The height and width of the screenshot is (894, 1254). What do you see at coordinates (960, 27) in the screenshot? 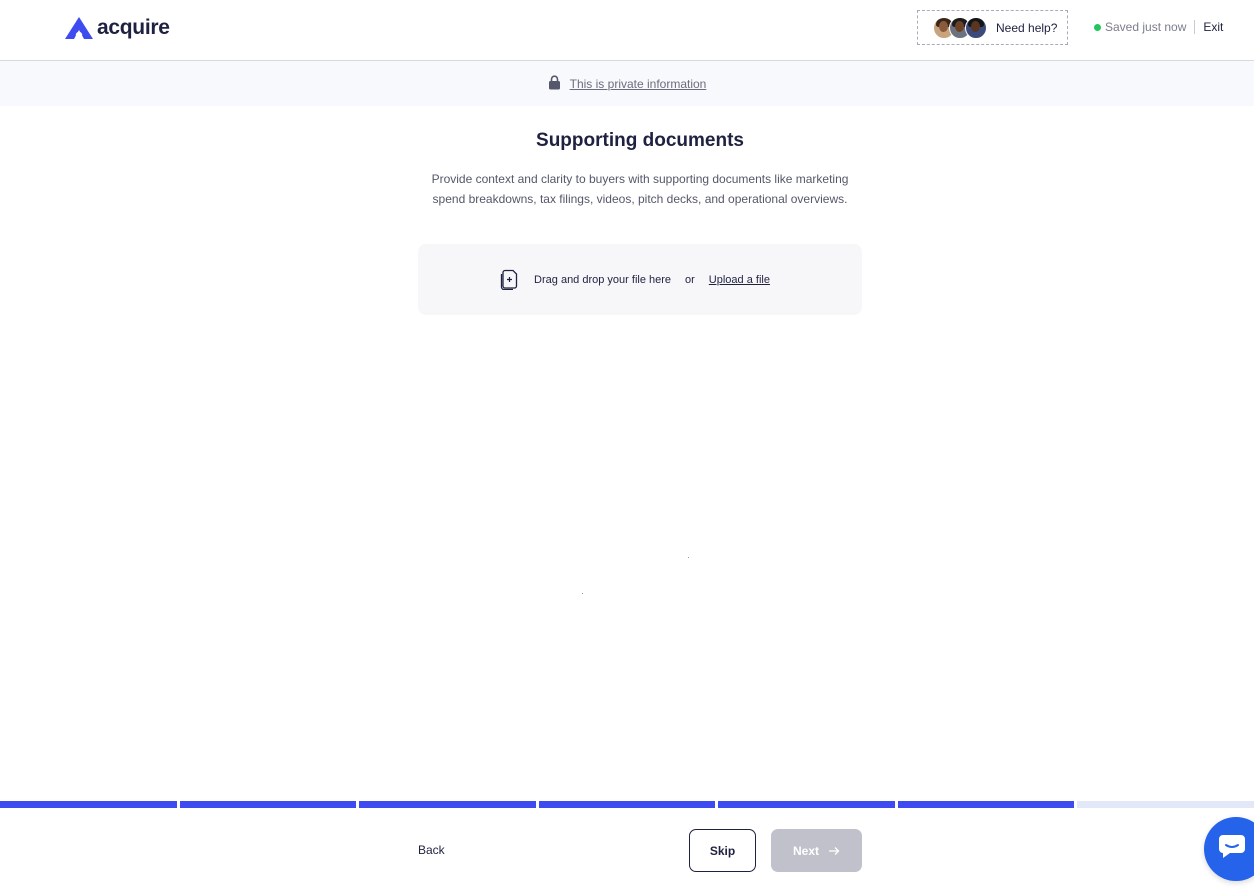
I see `support-avatars` at bounding box center [960, 27].